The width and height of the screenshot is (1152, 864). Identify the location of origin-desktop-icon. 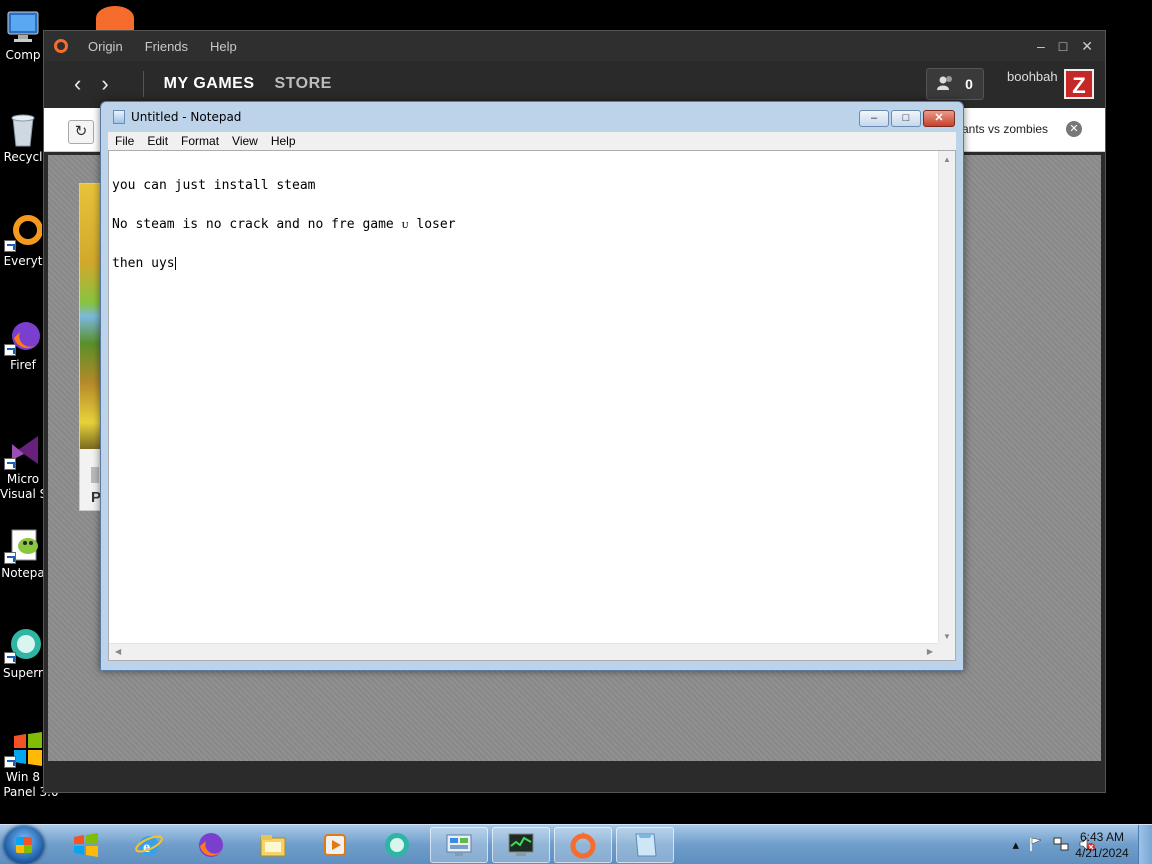
(115, 18).